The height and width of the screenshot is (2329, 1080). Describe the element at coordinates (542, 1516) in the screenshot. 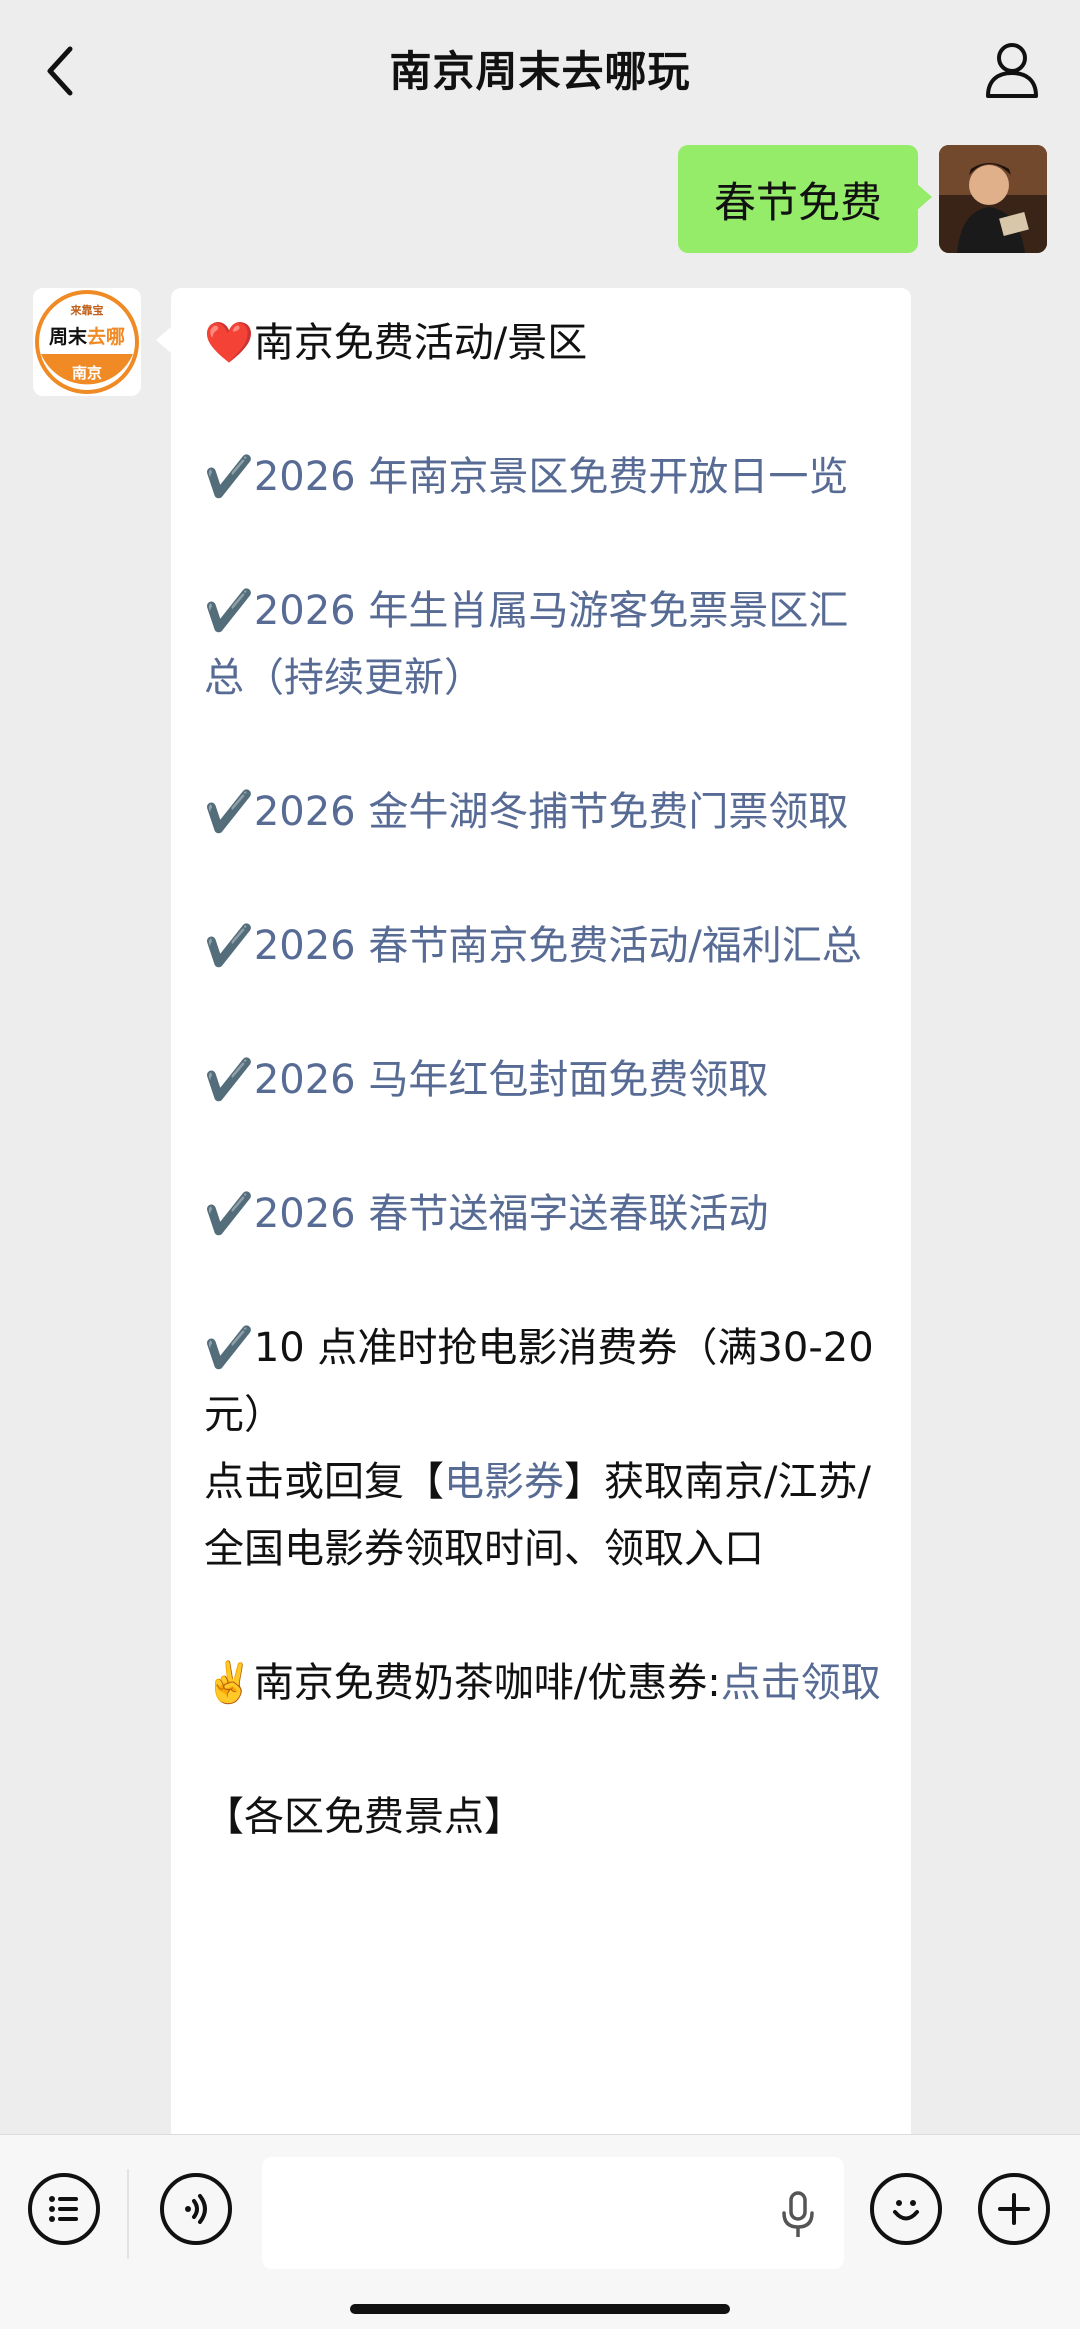

I see `reply-instruction: 点击或回复【电影券】获取南京/江苏/全国电影券领取时间、领取入口` at that location.